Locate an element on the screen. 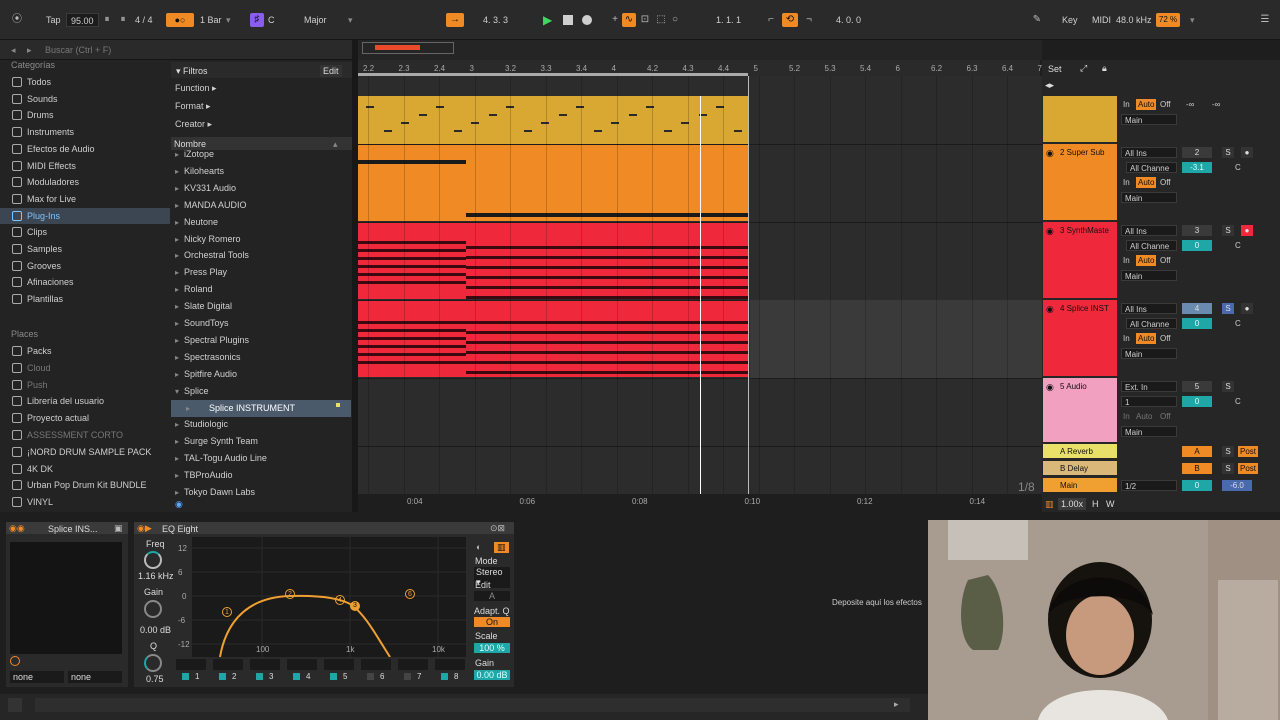 This screenshot has height=720, width=1280. eq-graph is located at coordinates (329, 597).